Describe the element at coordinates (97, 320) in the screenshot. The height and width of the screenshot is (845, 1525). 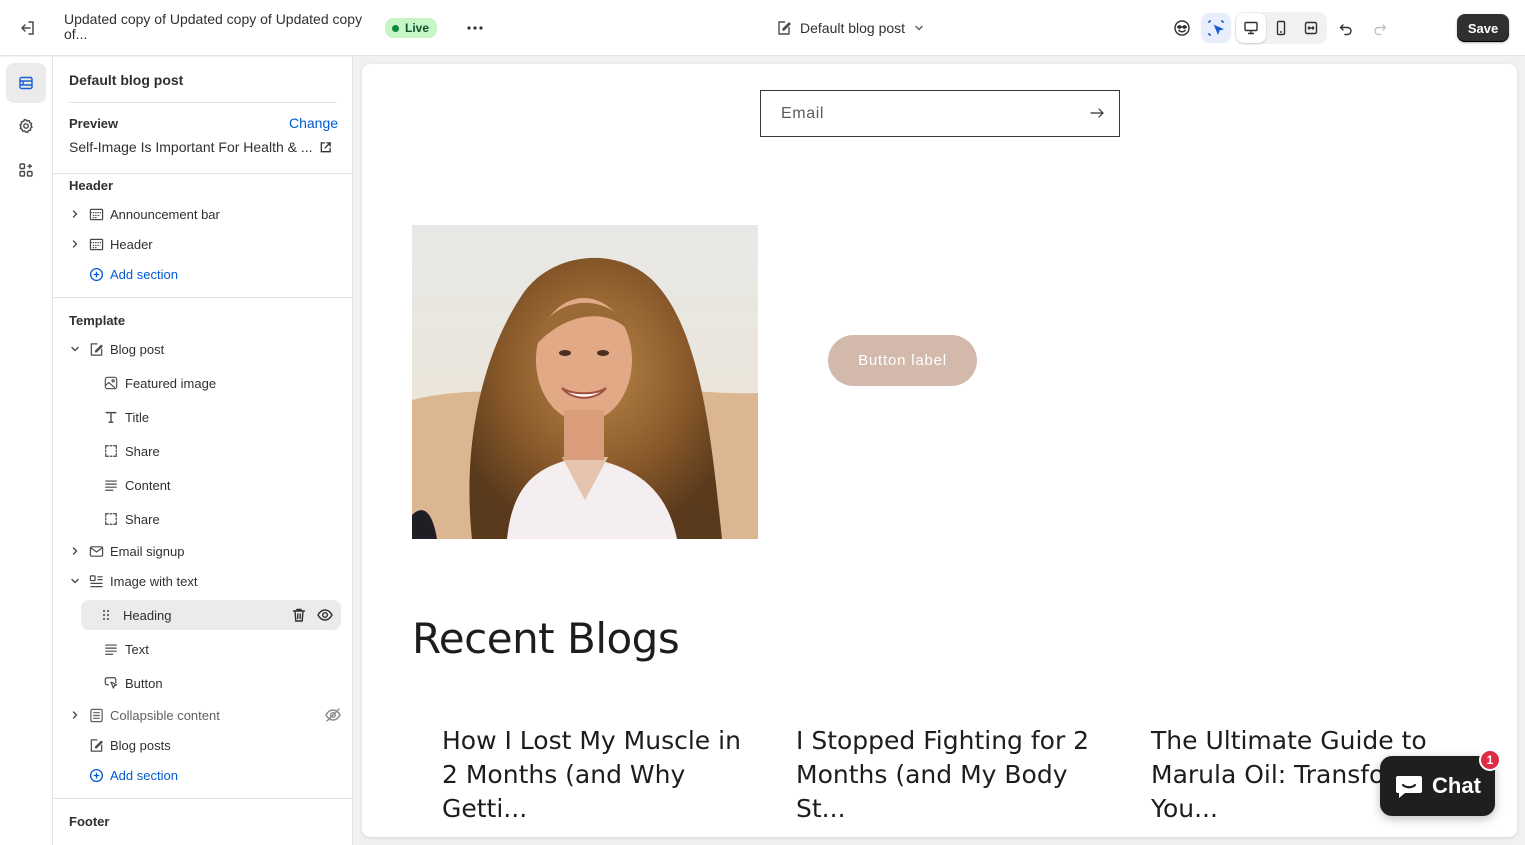
I see `template-group-label: Template` at that location.